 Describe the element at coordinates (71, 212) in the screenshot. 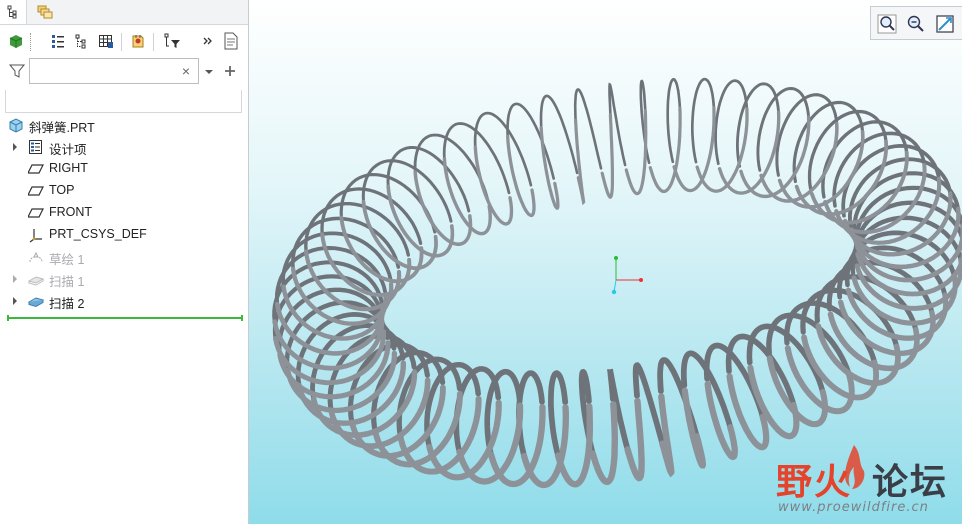

I see `tree-item-label: FRONT` at that location.